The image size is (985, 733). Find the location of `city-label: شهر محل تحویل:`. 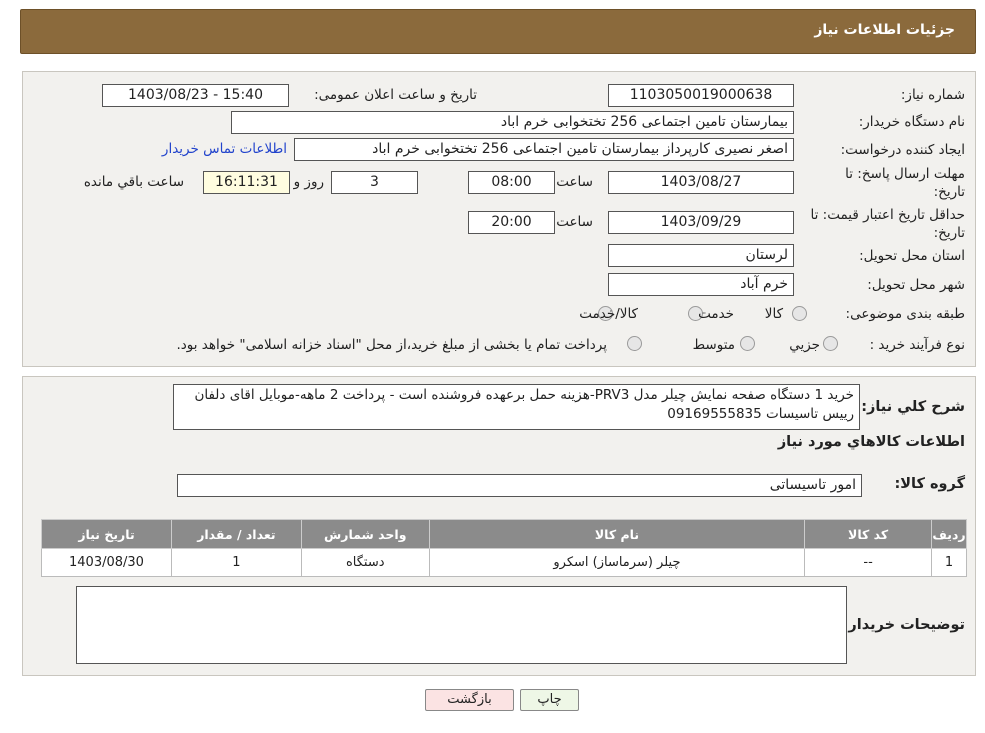

city-label: شهر محل تحویل: is located at coordinates (916, 285).